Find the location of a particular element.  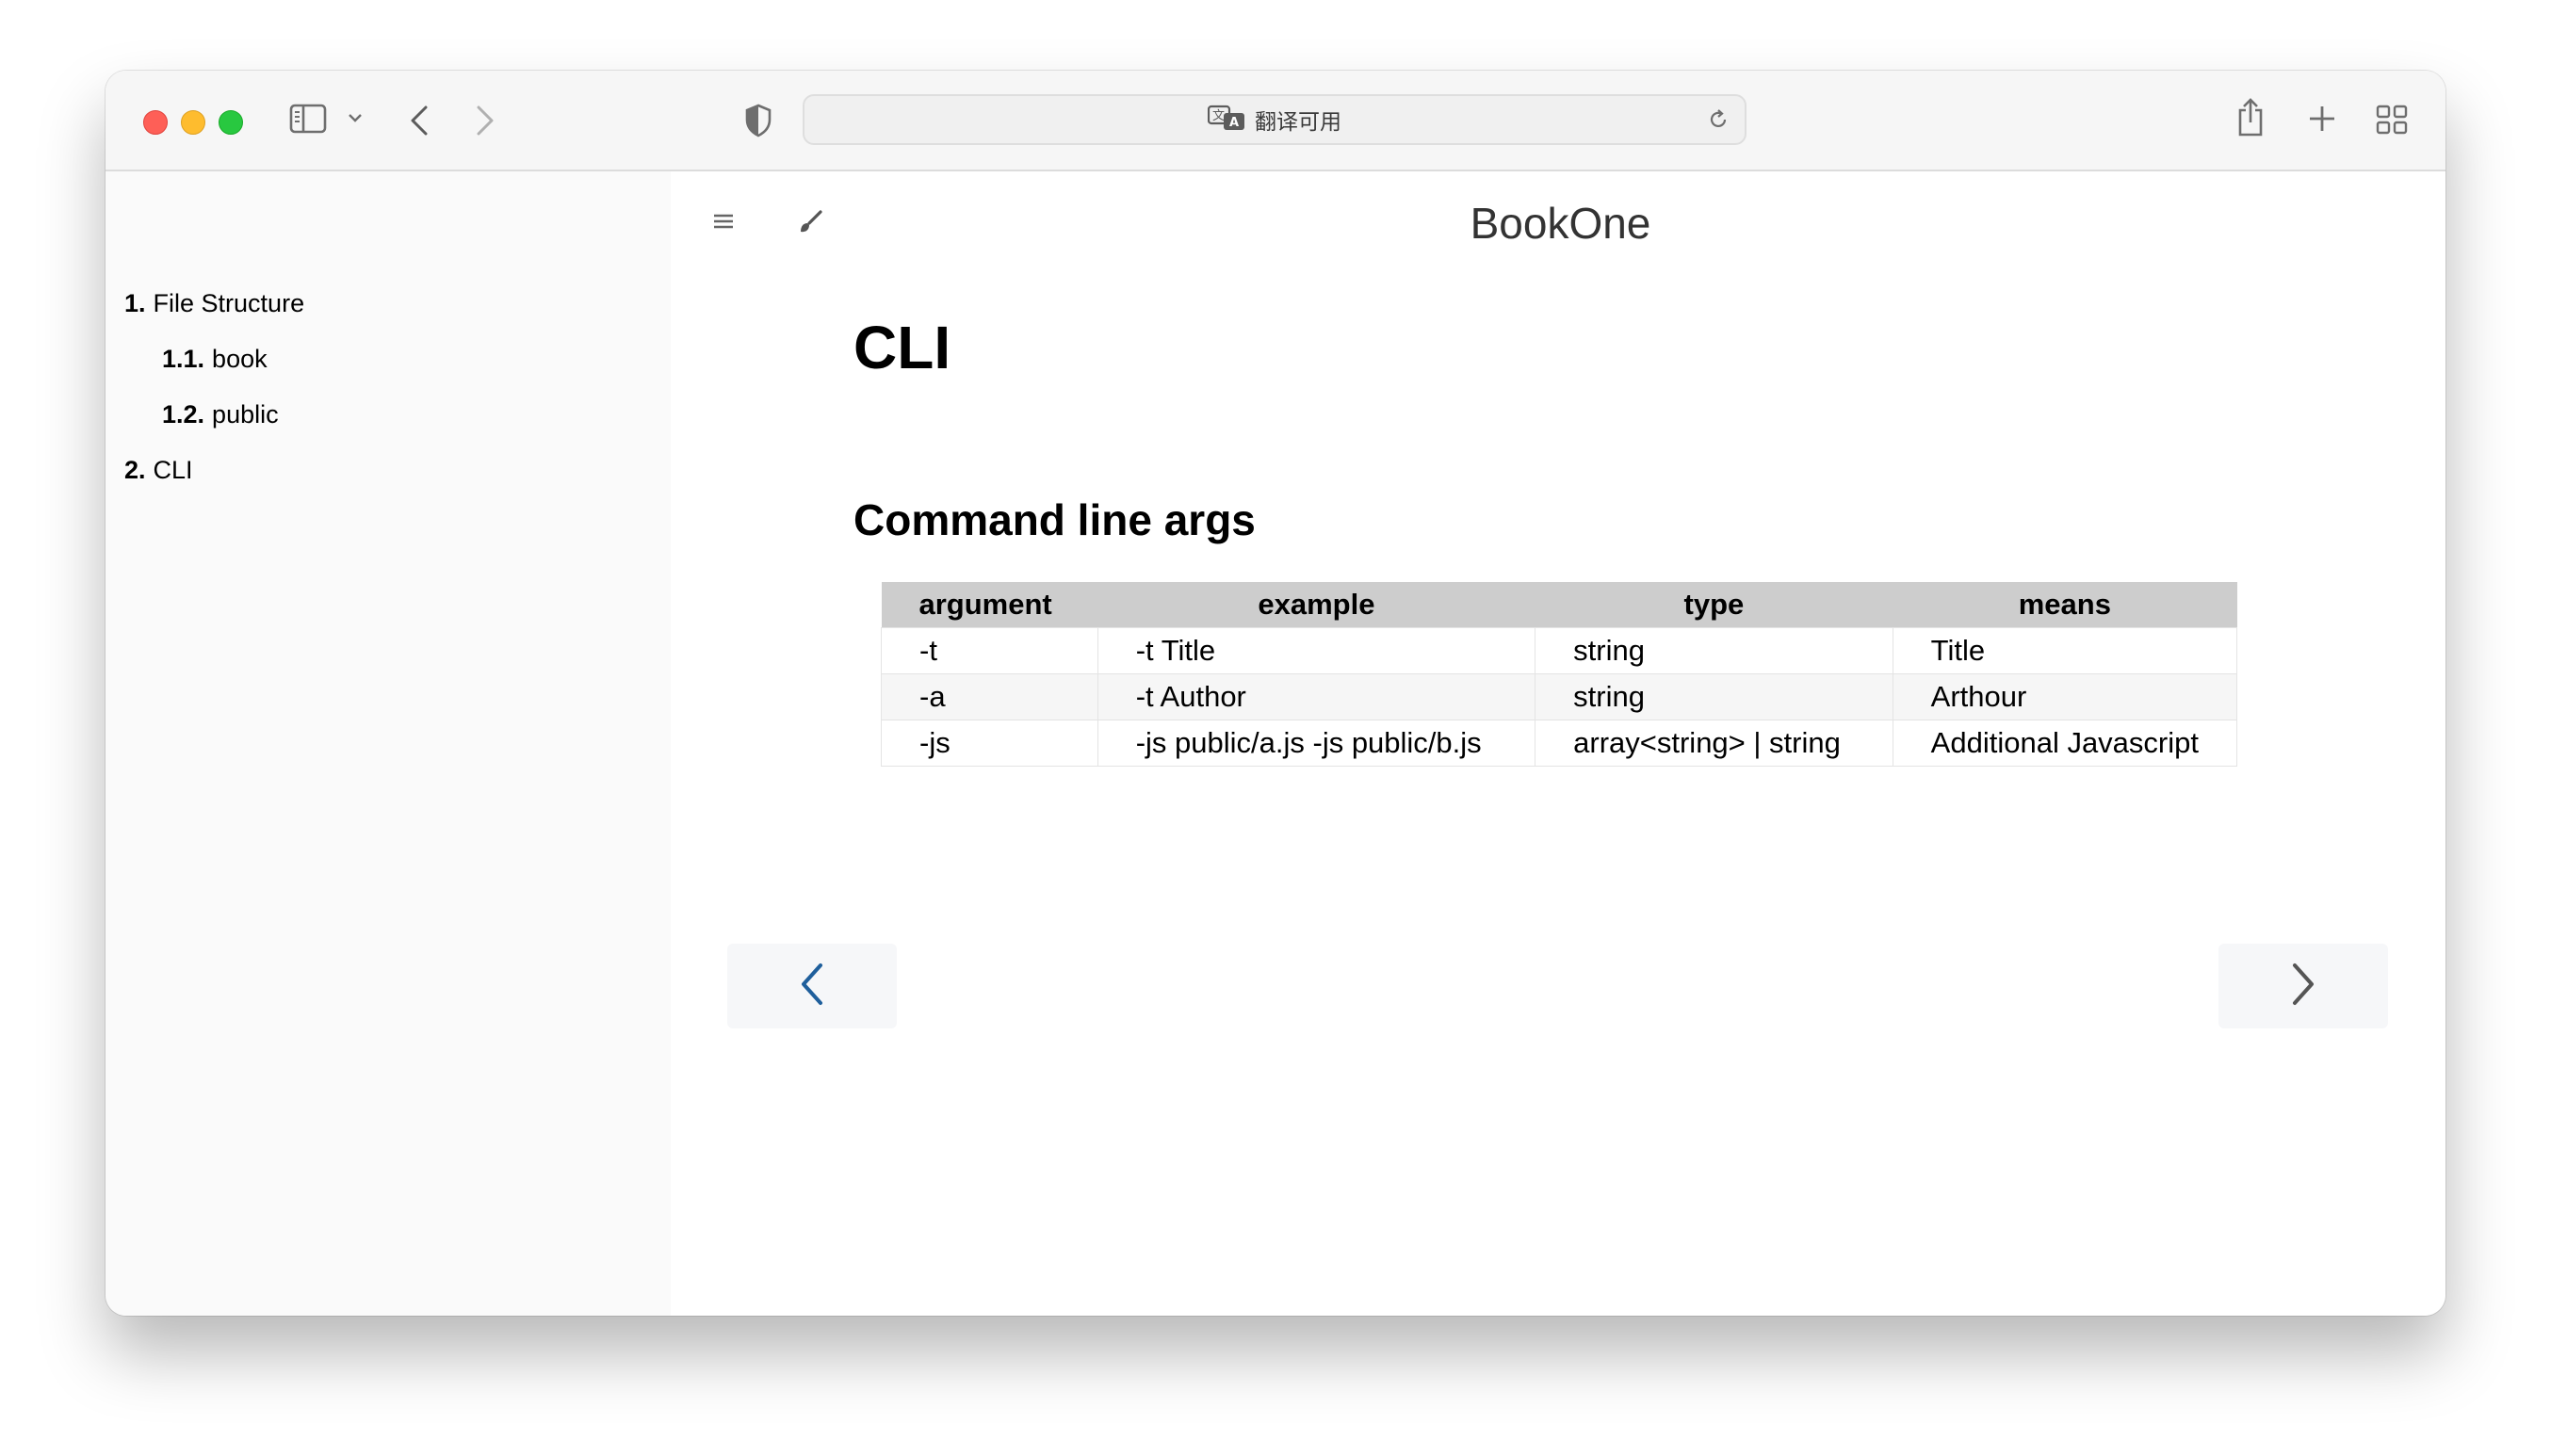

address-bar: 文A 翻译可用 is located at coordinates (1275, 119).